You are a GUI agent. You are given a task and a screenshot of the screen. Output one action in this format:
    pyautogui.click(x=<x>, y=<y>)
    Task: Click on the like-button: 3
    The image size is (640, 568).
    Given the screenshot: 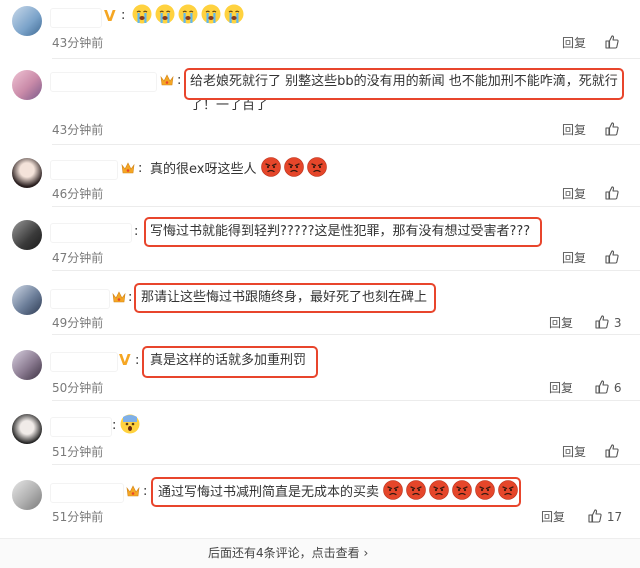 What is the action you would take?
    pyautogui.click(x=607, y=322)
    